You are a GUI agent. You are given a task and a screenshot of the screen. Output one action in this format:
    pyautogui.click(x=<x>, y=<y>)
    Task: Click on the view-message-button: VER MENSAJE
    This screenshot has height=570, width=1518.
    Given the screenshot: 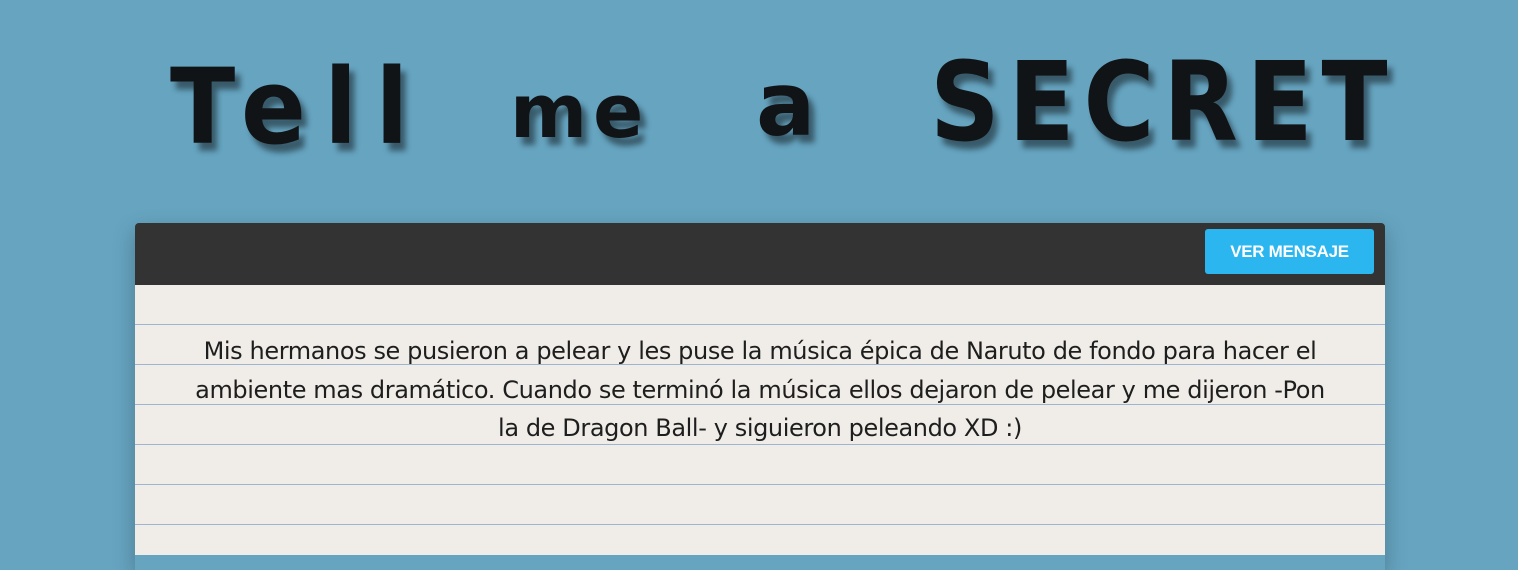 What is the action you would take?
    pyautogui.click(x=1289, y=251)
    